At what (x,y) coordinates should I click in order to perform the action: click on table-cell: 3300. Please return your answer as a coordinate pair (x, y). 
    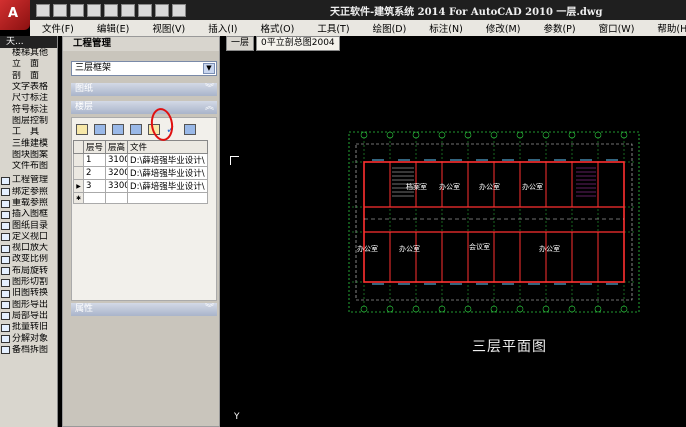
    Looking at the image, I should click on (117, 186).